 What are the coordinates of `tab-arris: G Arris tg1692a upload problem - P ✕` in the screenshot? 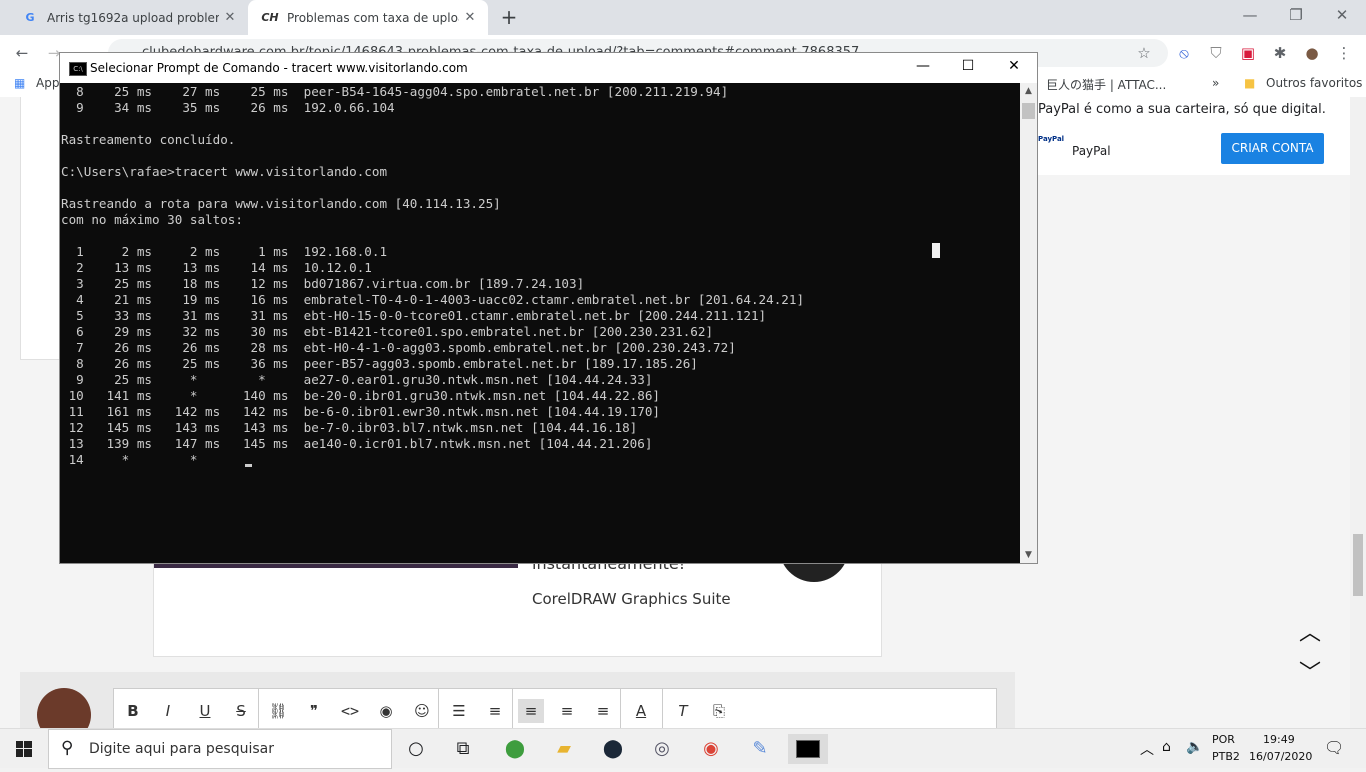 It's located at (128, 17).